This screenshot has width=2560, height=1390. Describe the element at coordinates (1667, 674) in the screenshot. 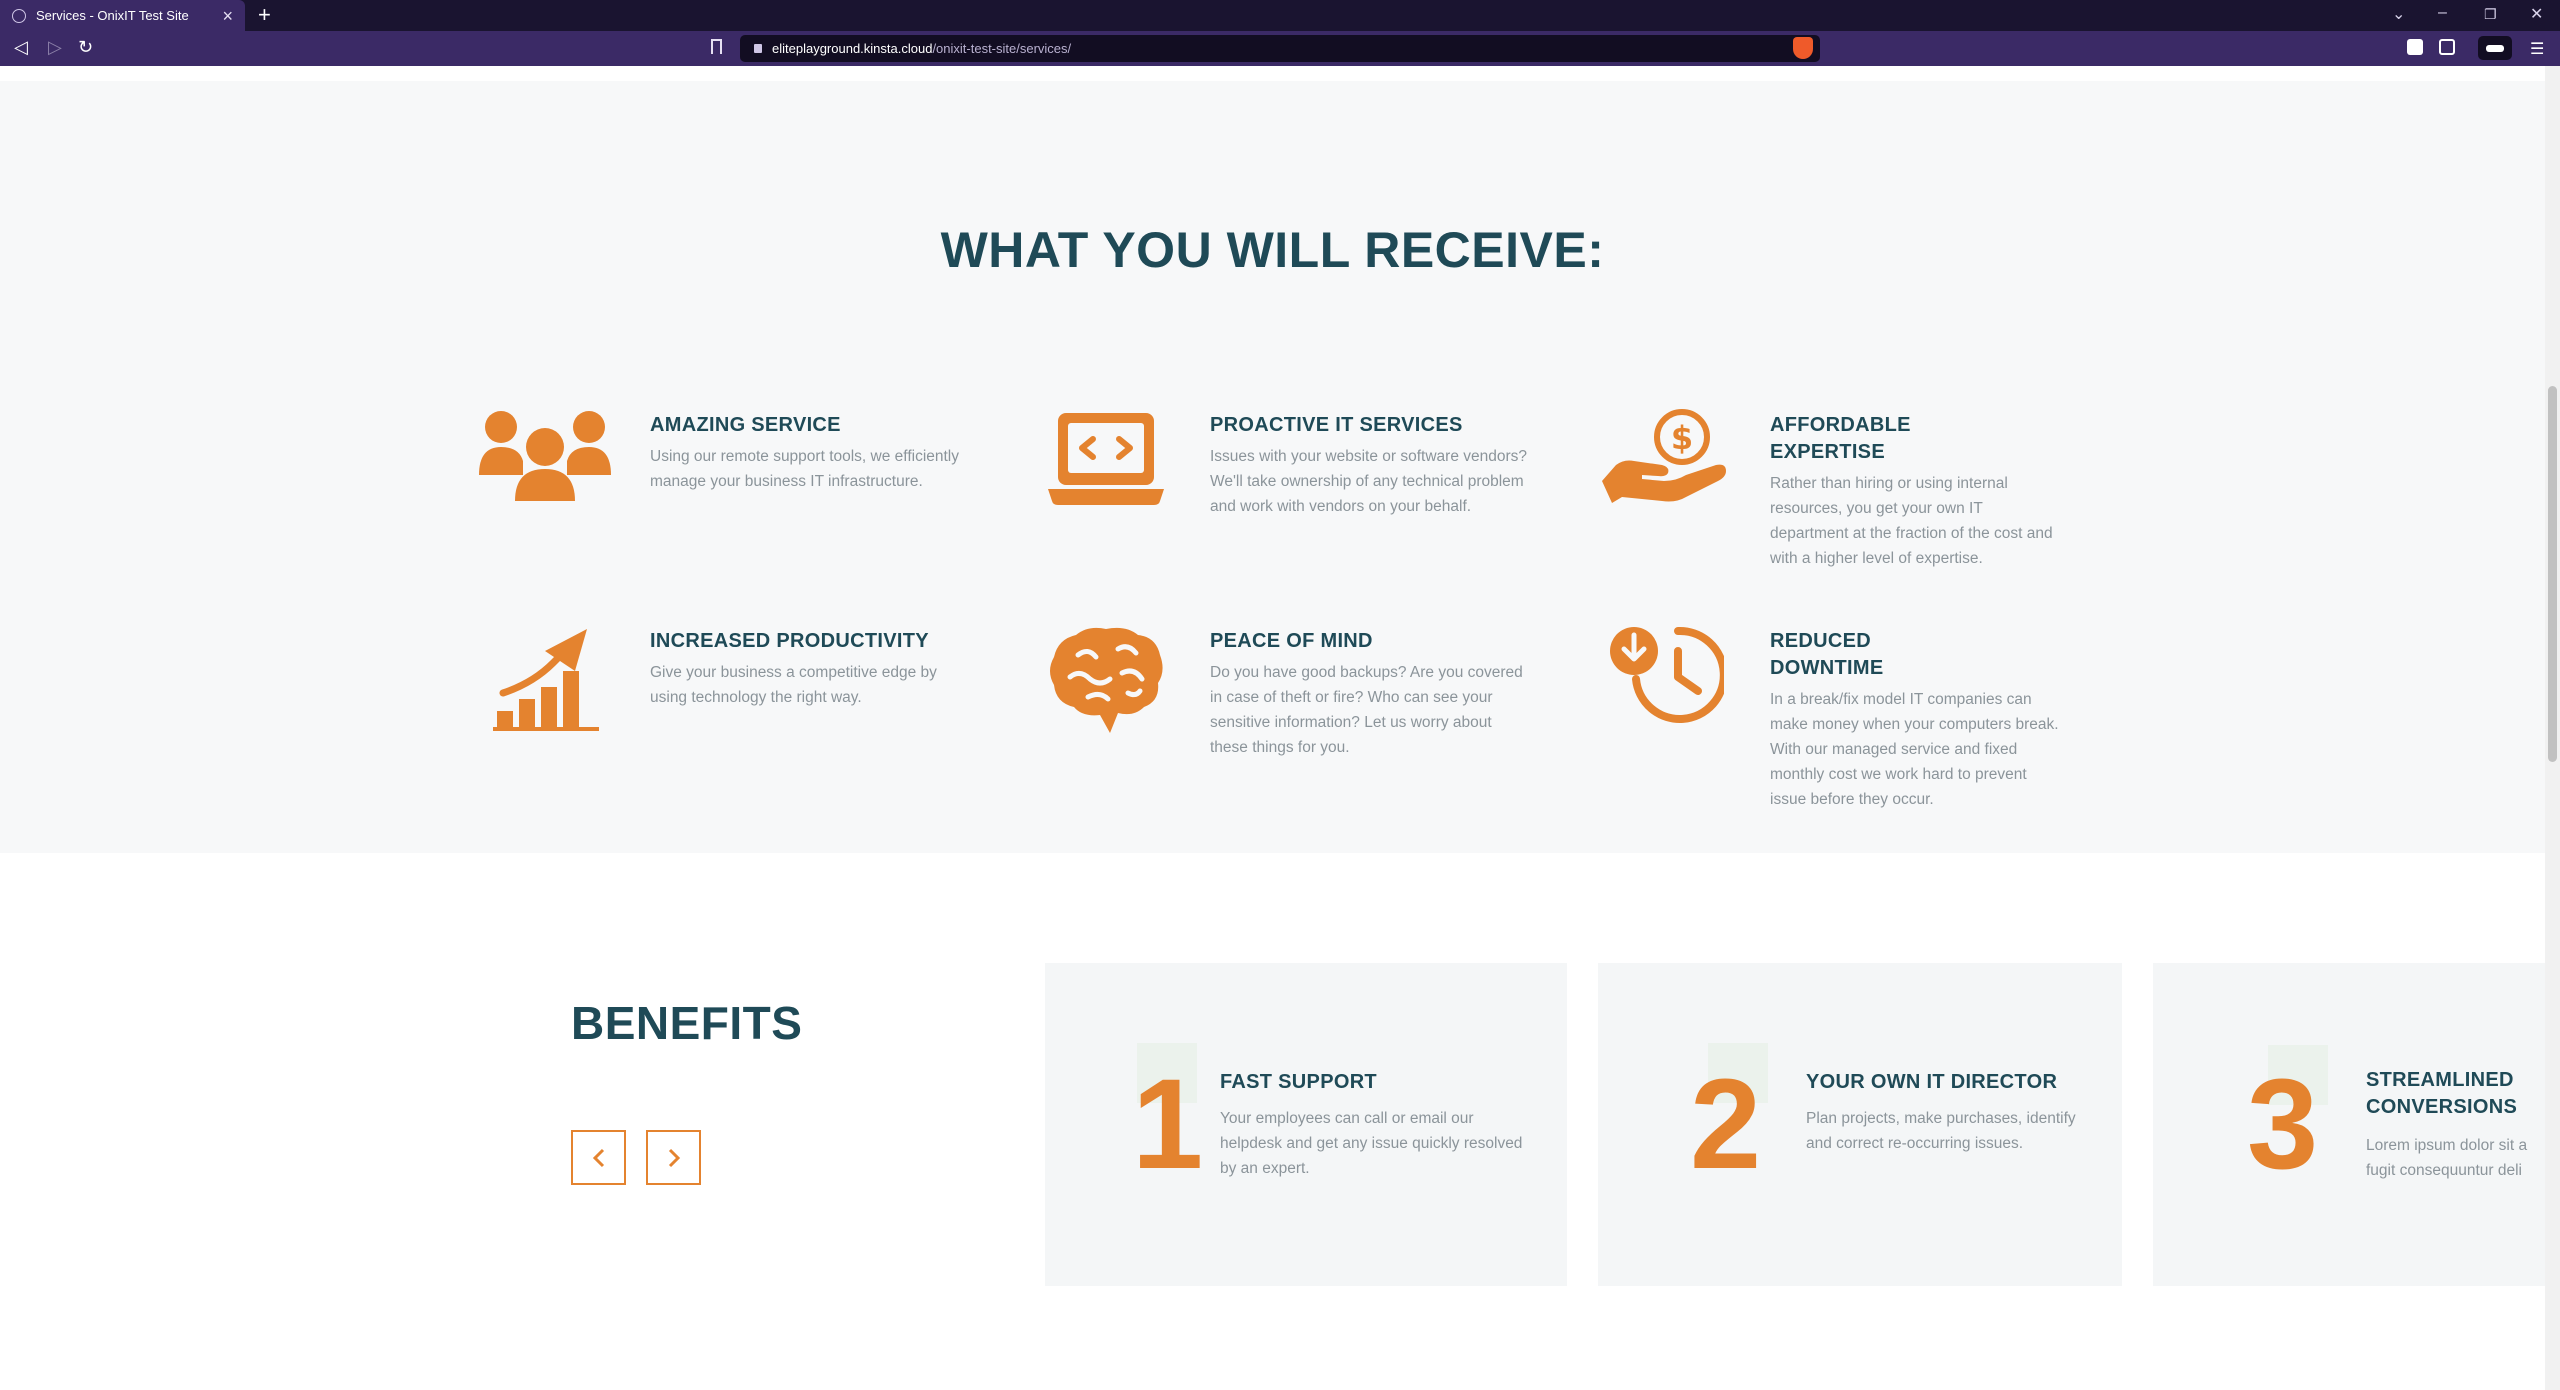

I see `clock-download-icon` at that location.